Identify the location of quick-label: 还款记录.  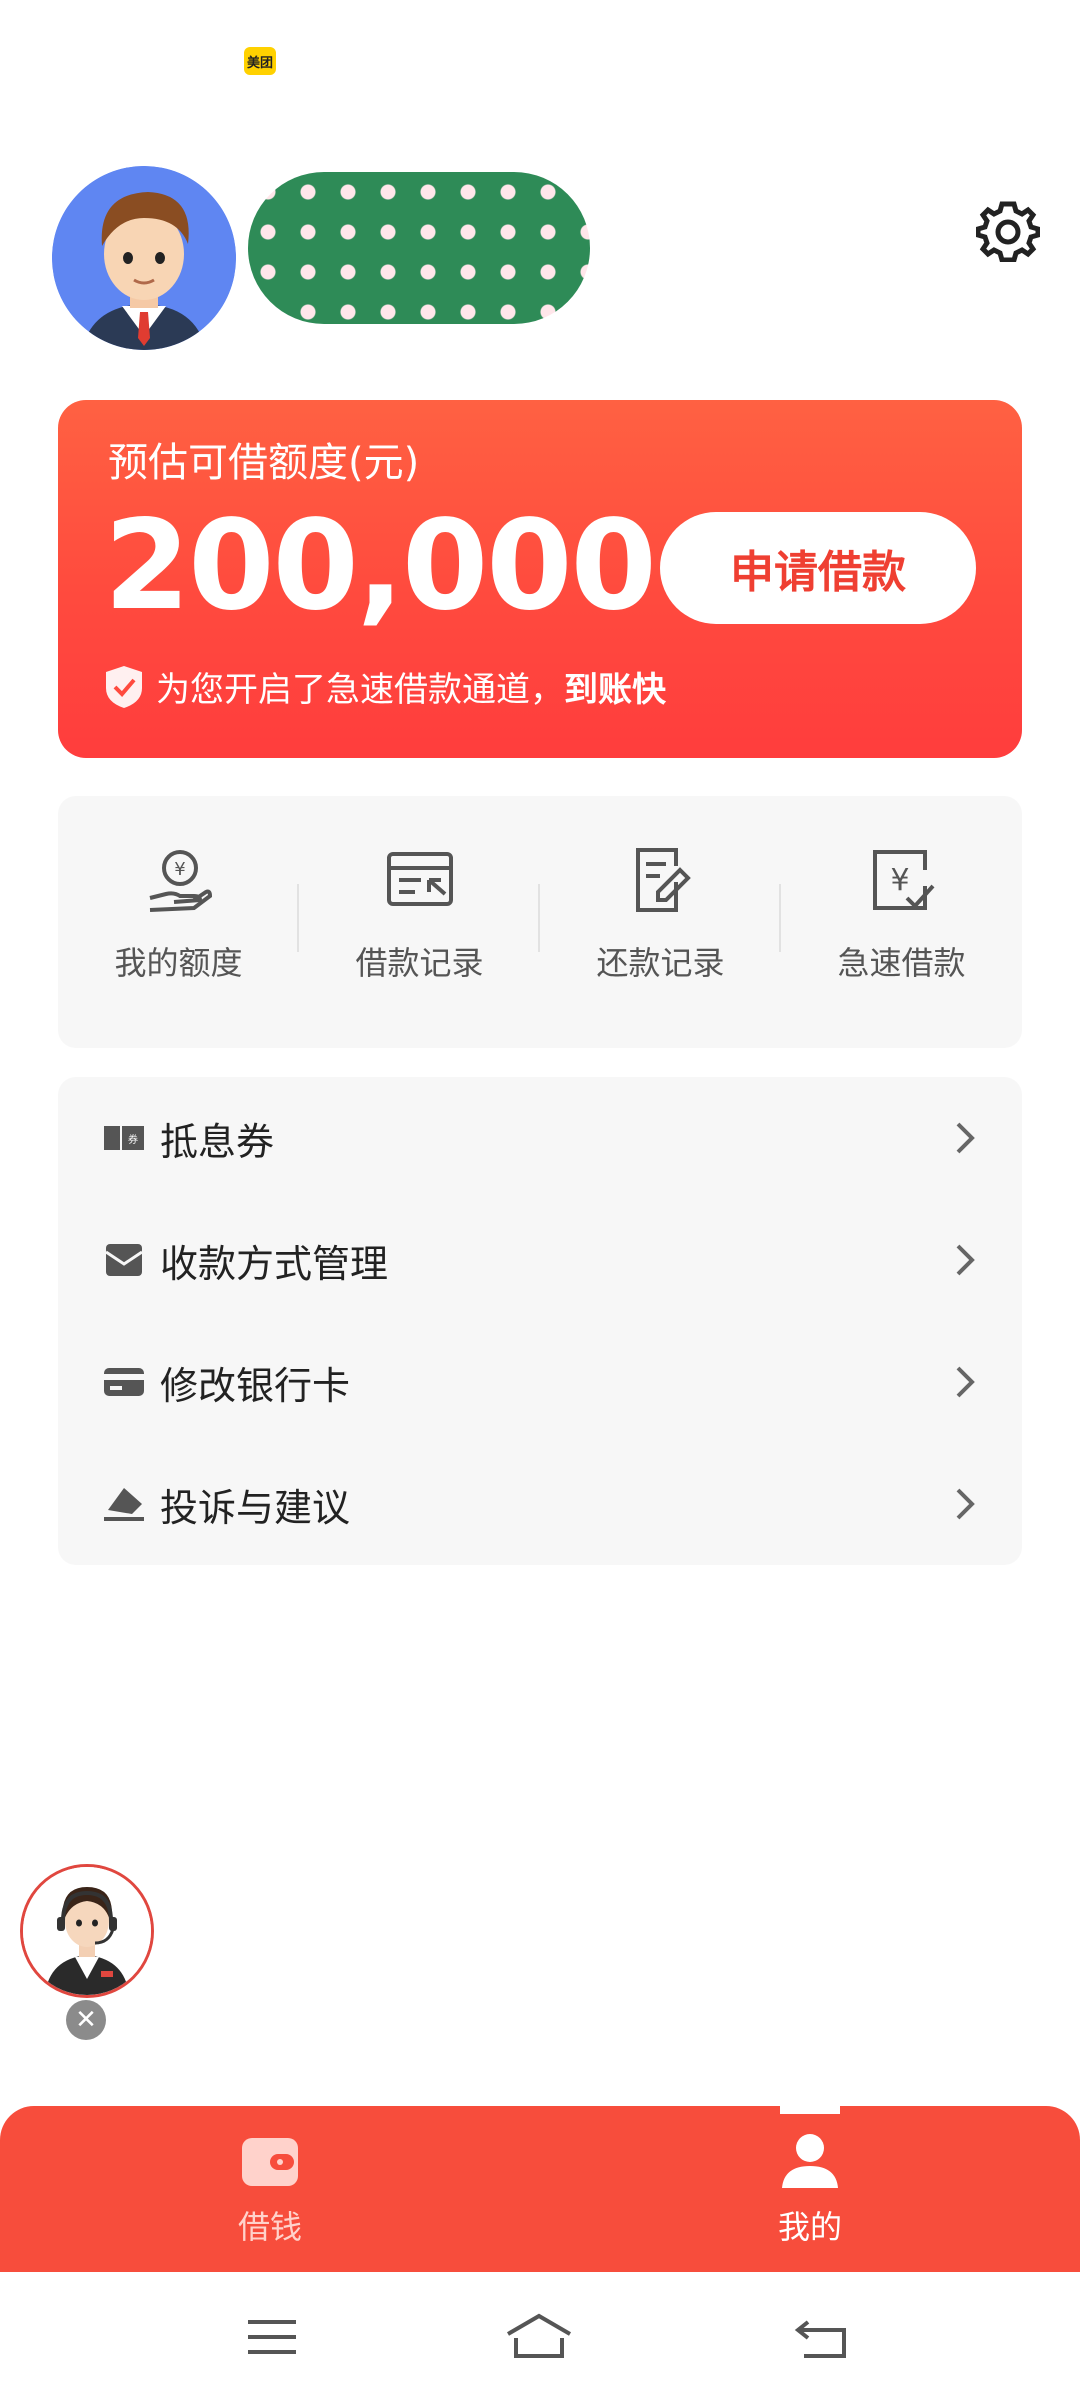
(660, 963).